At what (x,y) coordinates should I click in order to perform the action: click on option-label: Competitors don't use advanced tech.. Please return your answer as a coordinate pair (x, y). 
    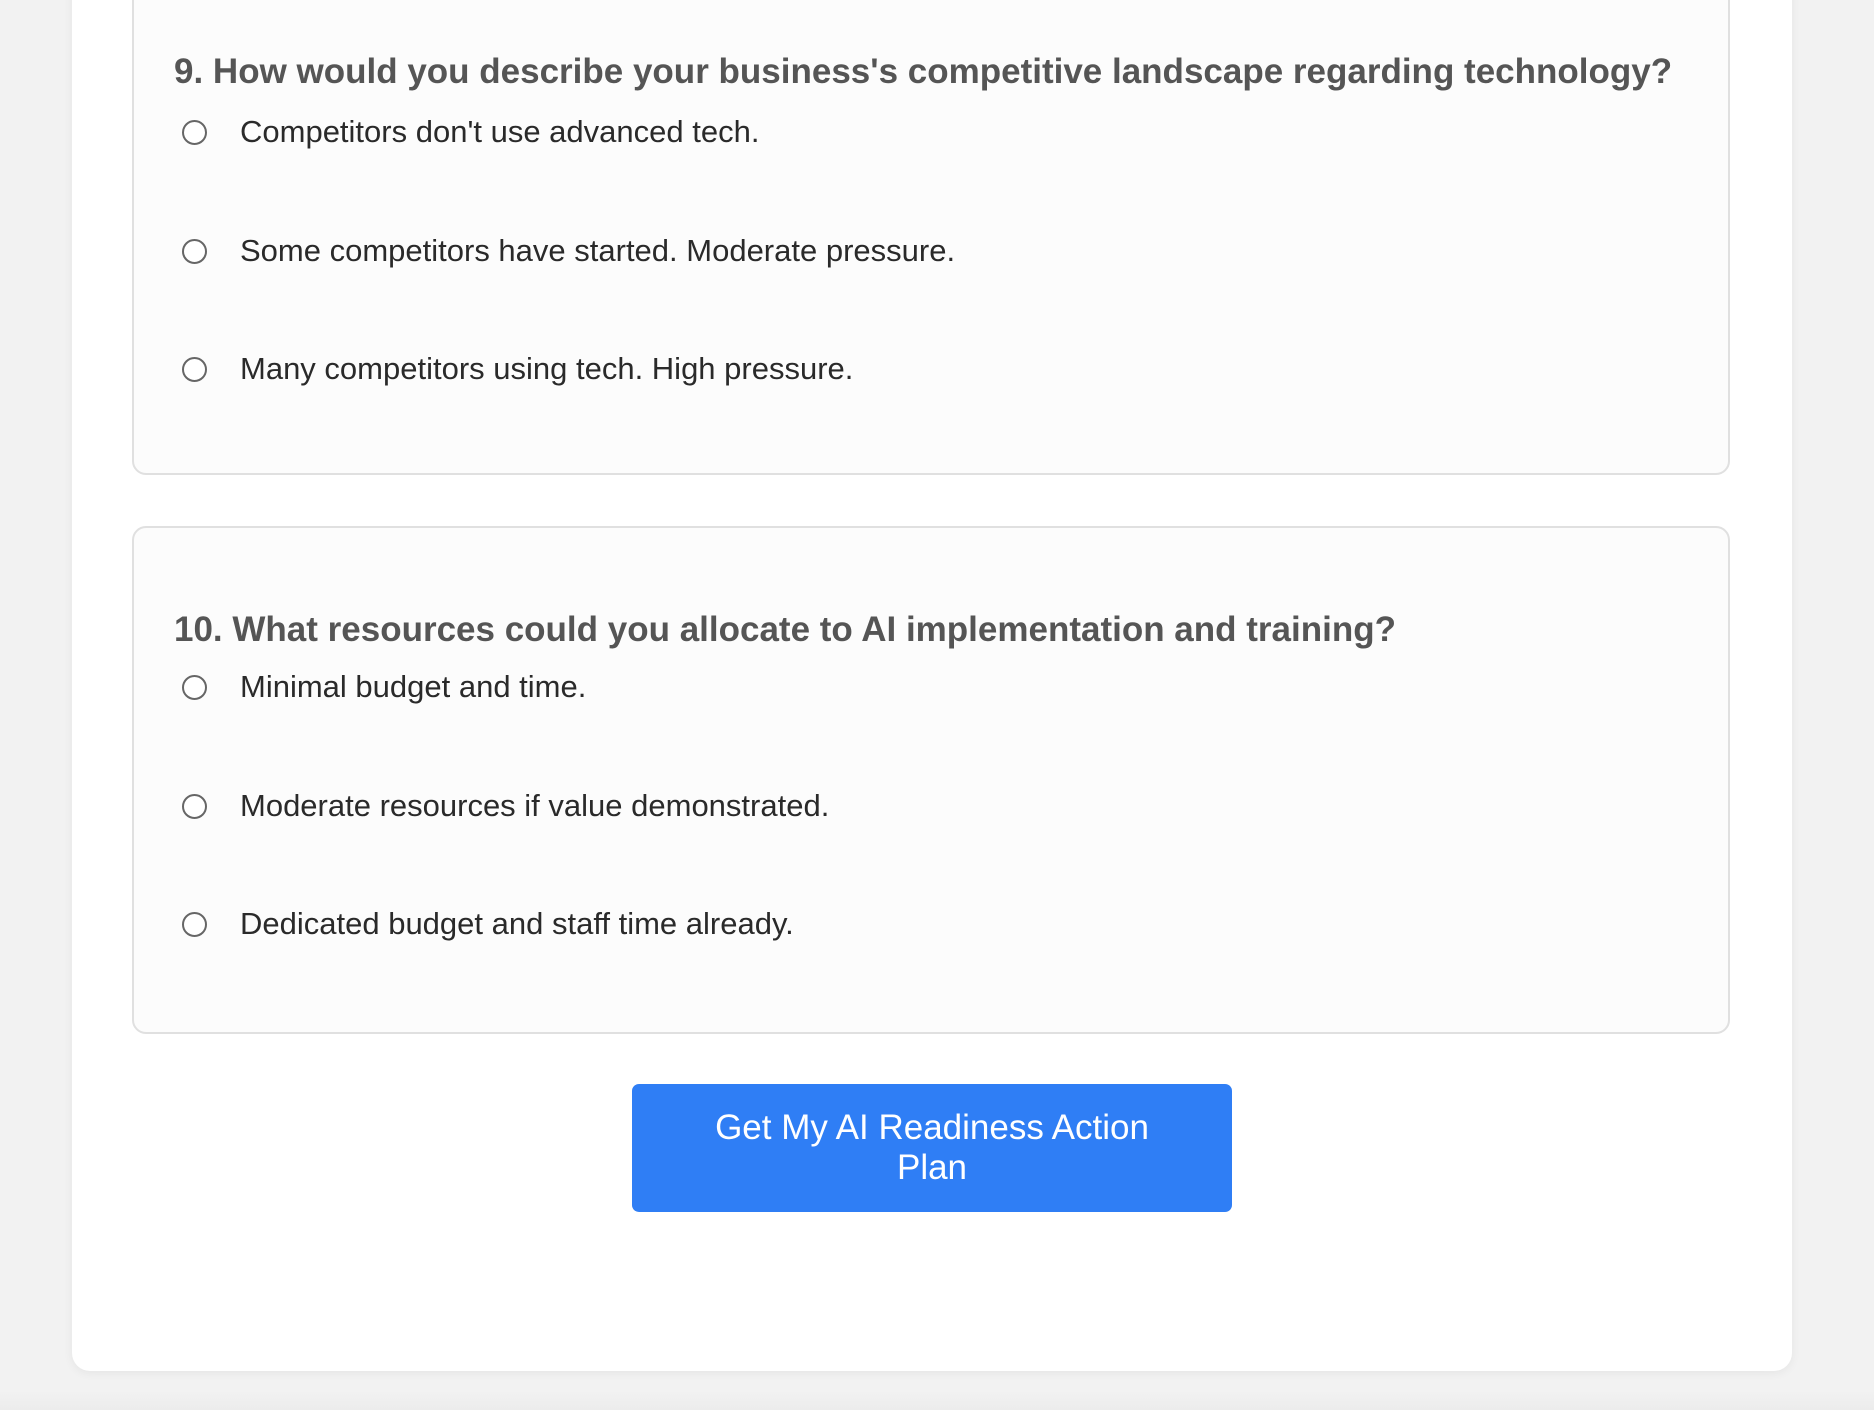
    Looking at the image, I should click on (500, 131).